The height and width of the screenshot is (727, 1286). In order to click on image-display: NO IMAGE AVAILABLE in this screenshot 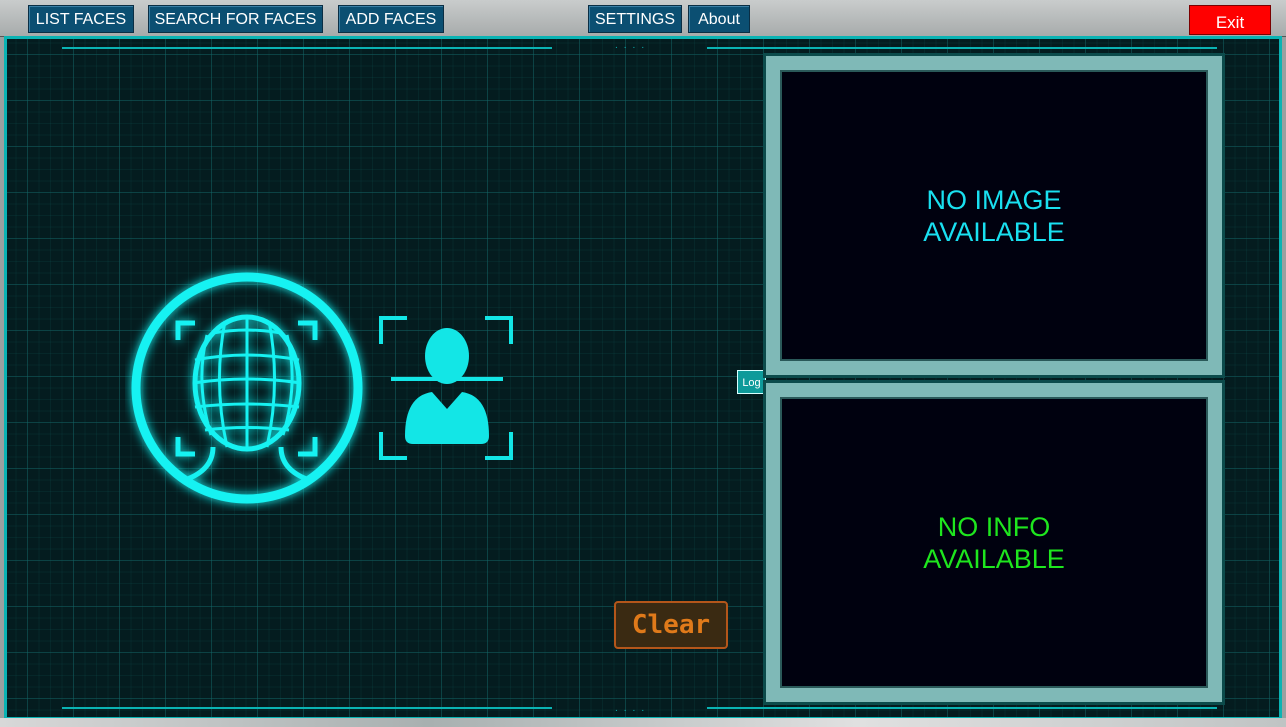, I will do `click(994, 215)`.